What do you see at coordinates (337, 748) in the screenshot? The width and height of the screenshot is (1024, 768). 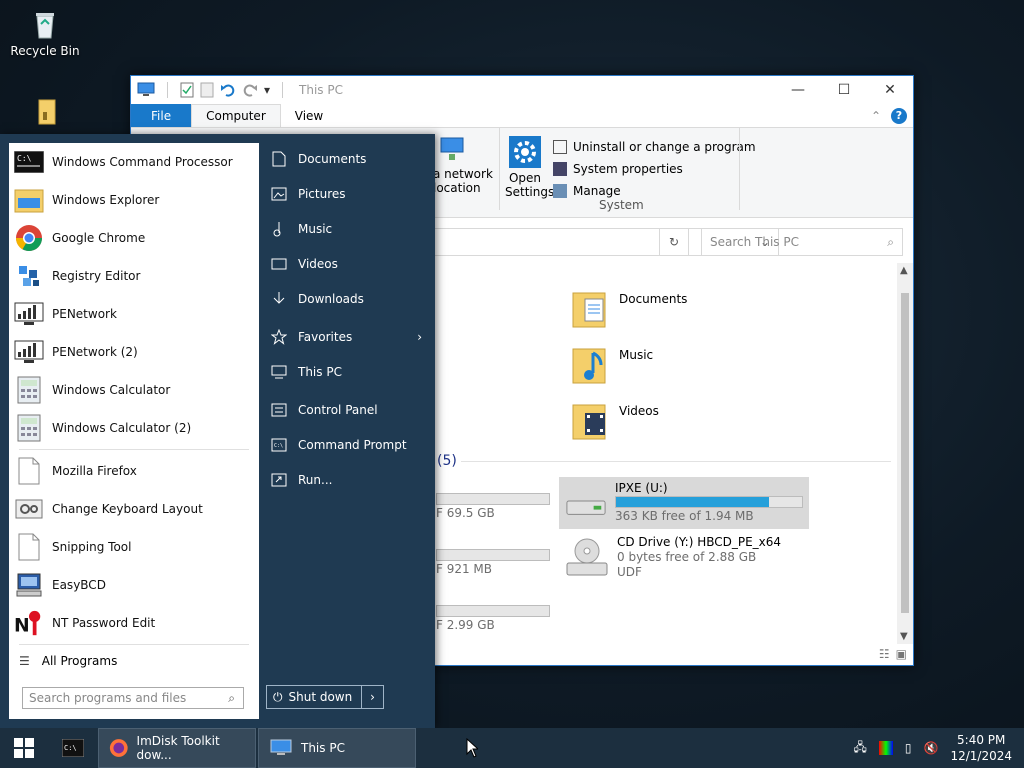 I see `taskbar-this-pc: This PC` at bounding box center [337, 748].